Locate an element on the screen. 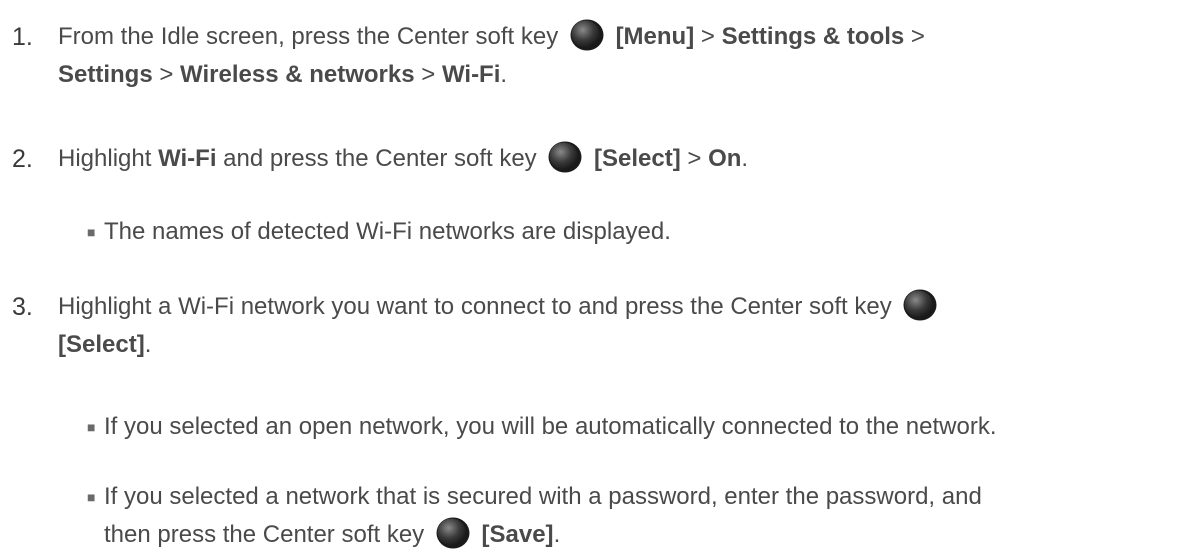 The width and height of the screenshot is (1204, 555). wireless-networks-label: Wireless & networks is located at coordinates (297, 74).